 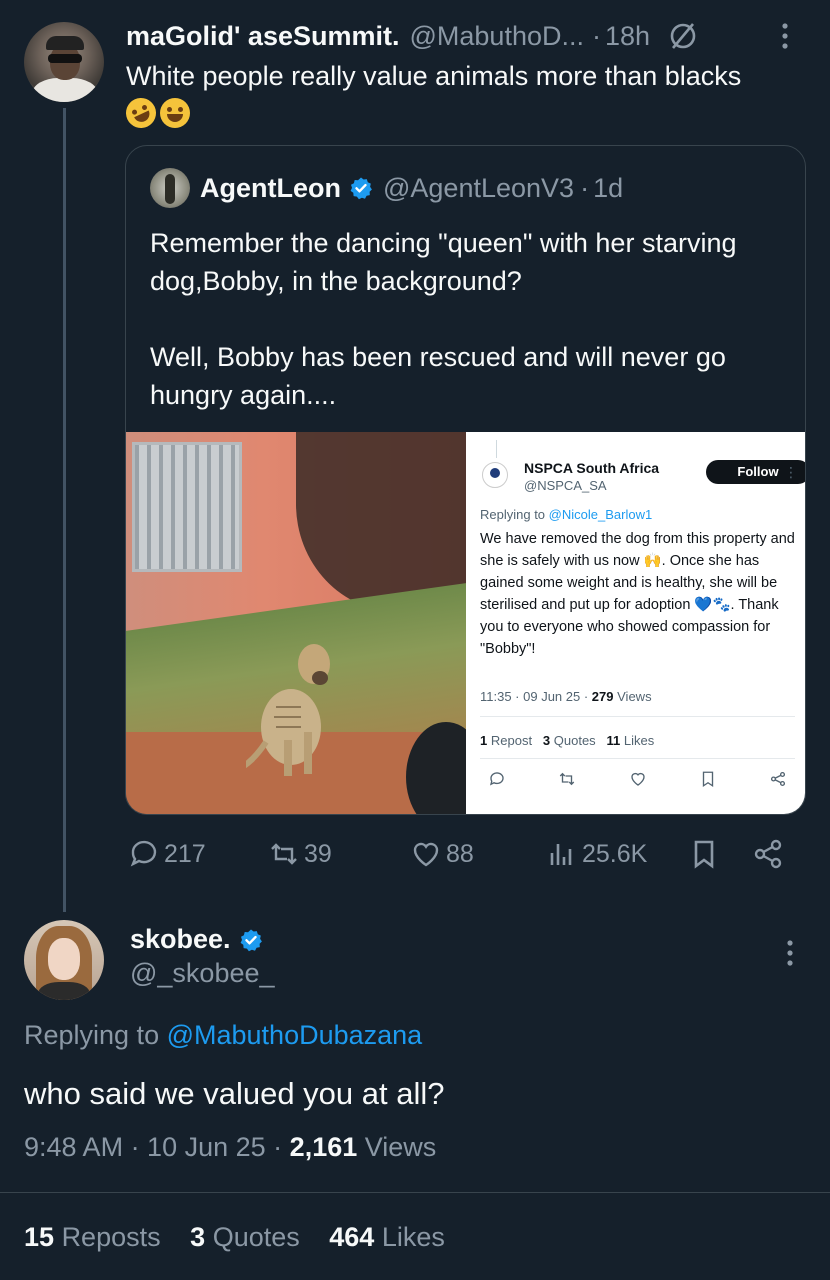 I want to click on like-count: 88, so click(x=460, y=853).